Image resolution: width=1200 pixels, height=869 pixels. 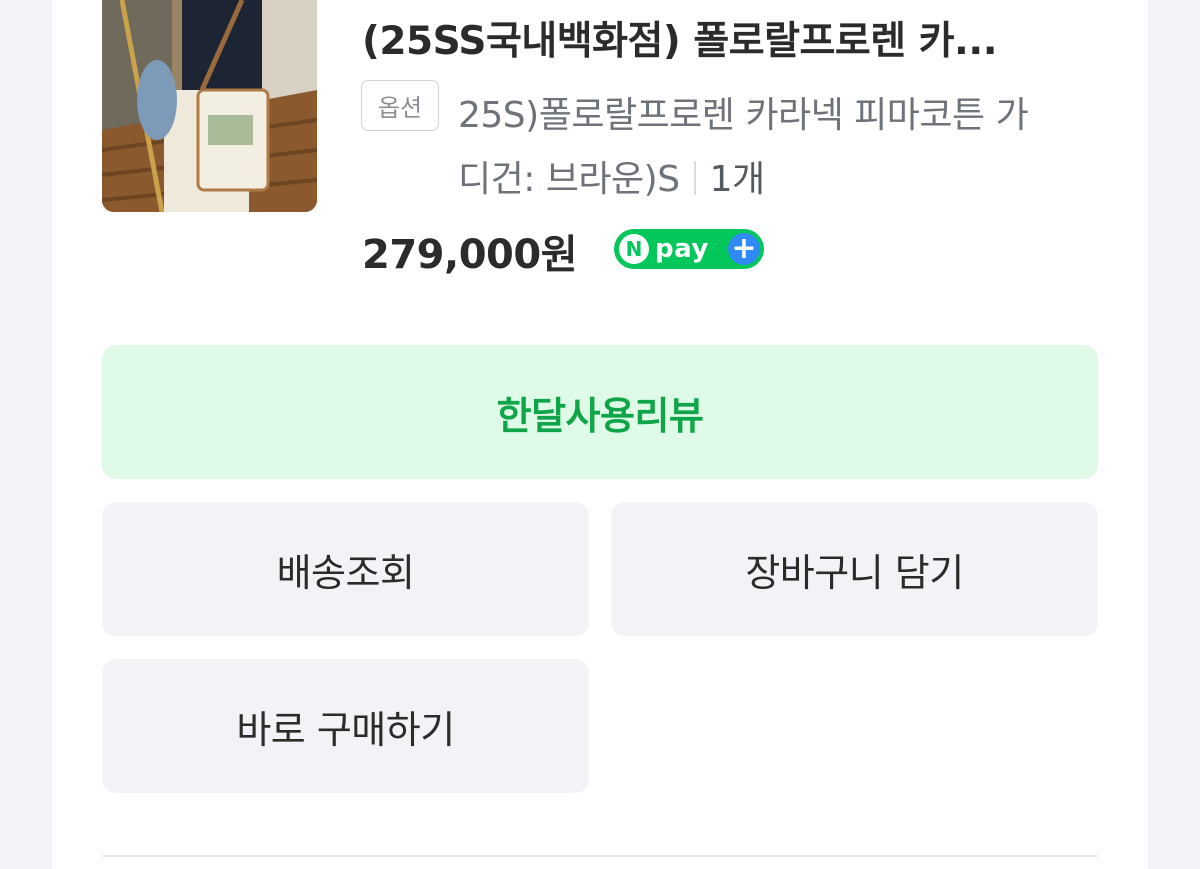 I want to click on option-line-2: 디건: 브라운)S, so click(x=569, y=179).